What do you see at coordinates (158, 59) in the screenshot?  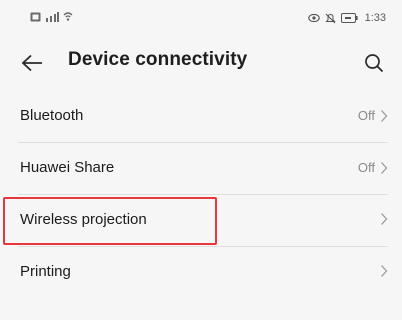 I see `page-title: Device connectivity` at bounding box center [158, 59].